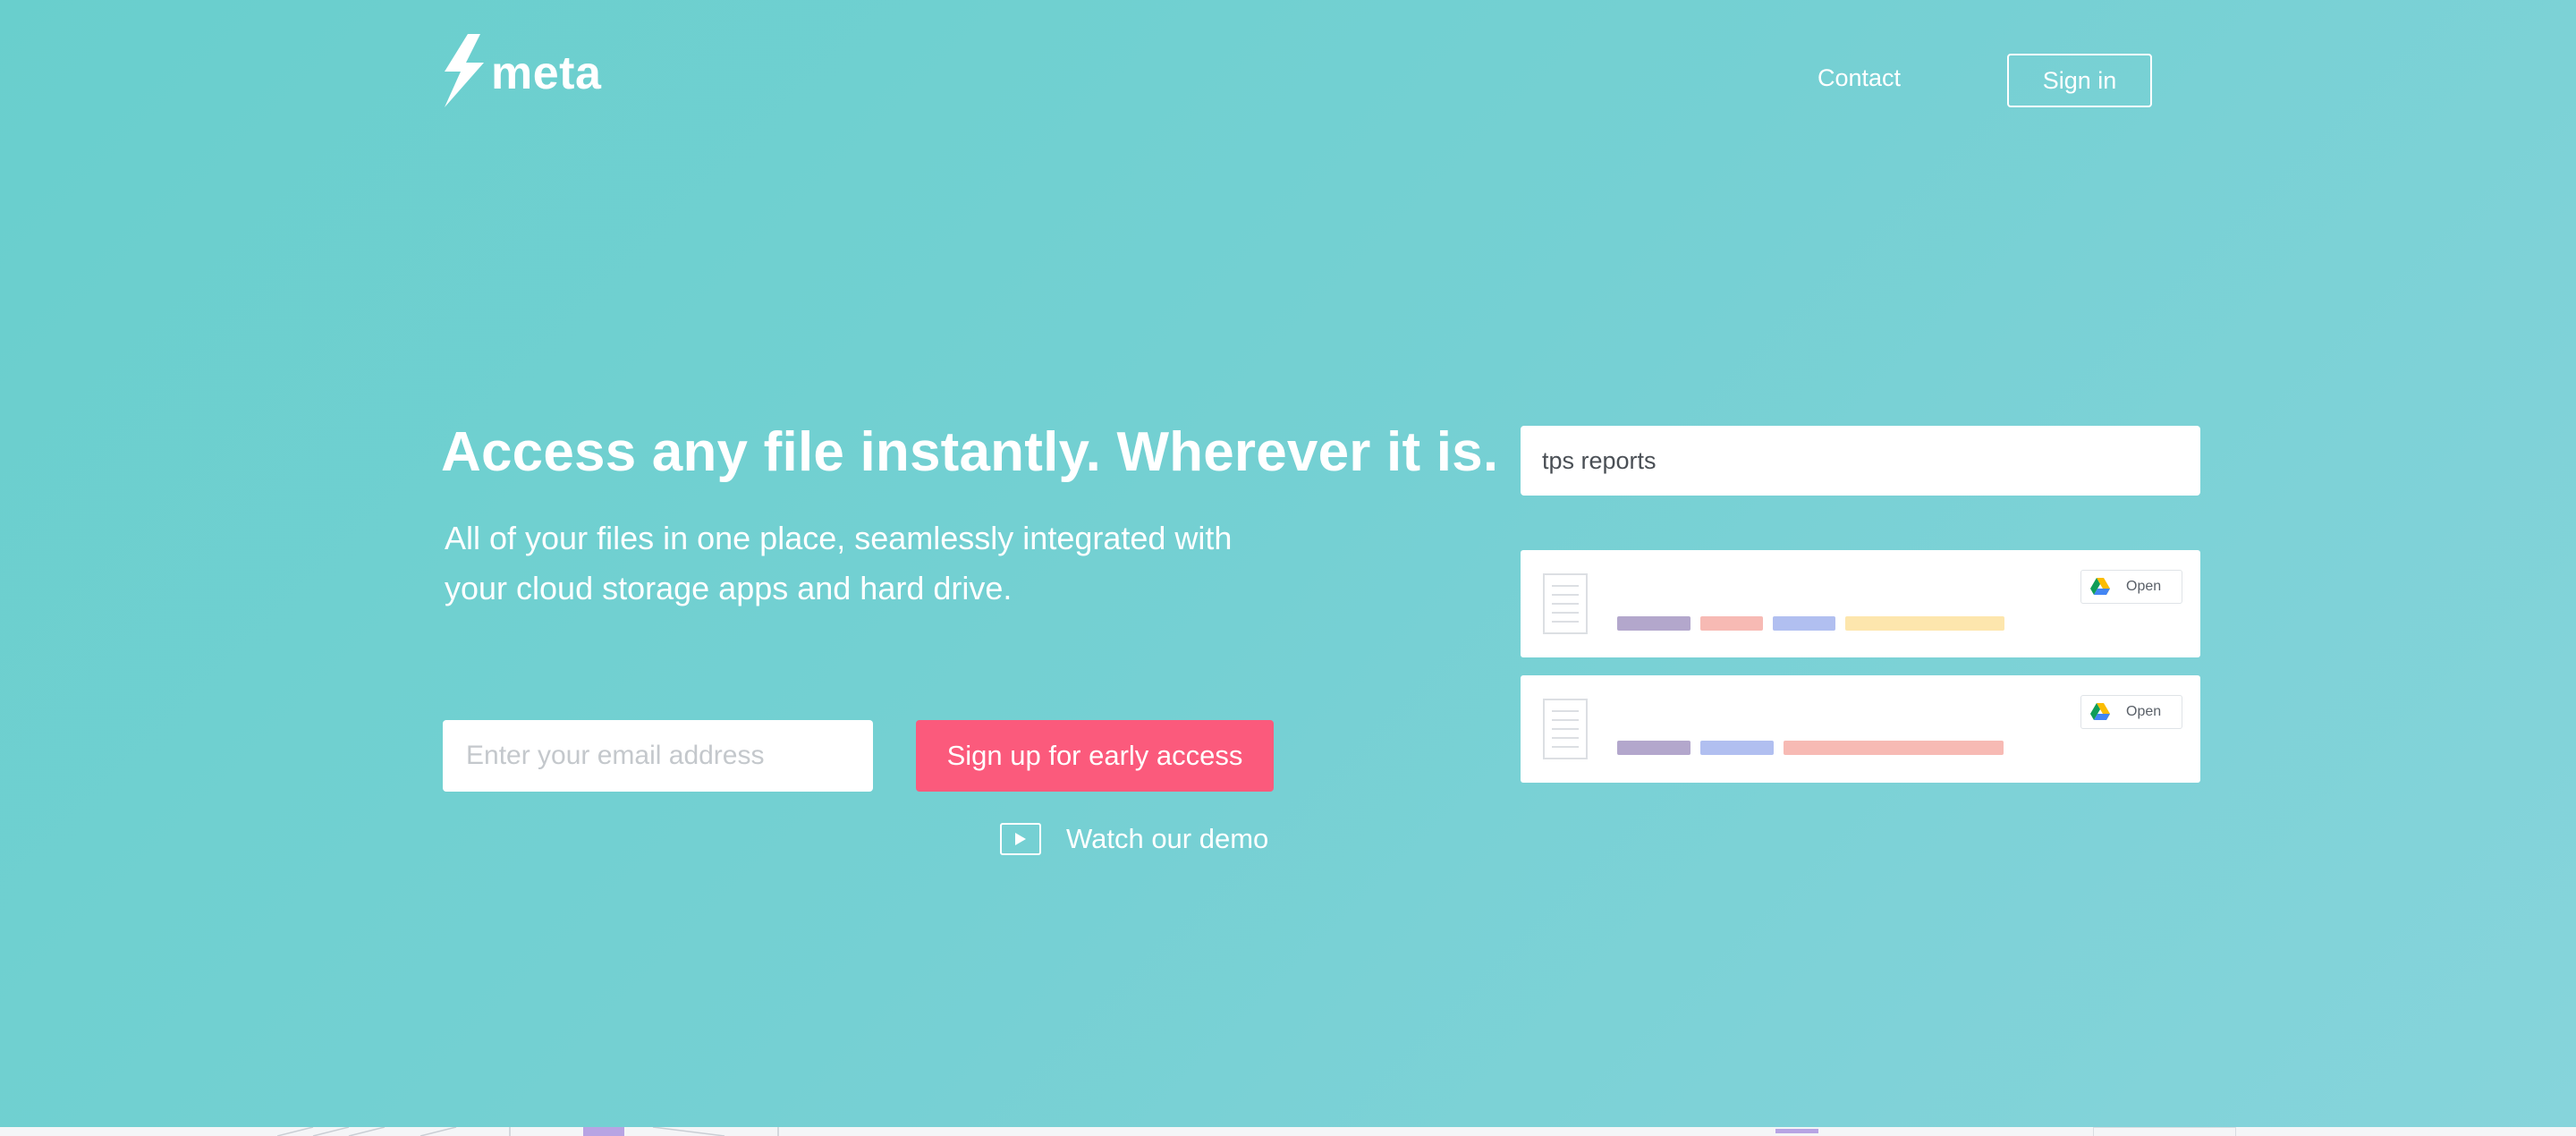 This screenshot has width=2576, height=1136. Describe the element at coordinates (1095, 756) in the screenshot. I see `early-access-signup-button: Sign up for early access` at that location.